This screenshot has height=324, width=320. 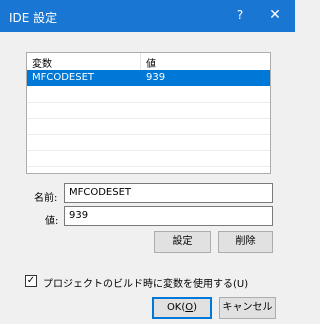 What do you see at coordinates (182, 242) in the screenshot?
I see `set-button: 設定` at bounding box center [182, 242].